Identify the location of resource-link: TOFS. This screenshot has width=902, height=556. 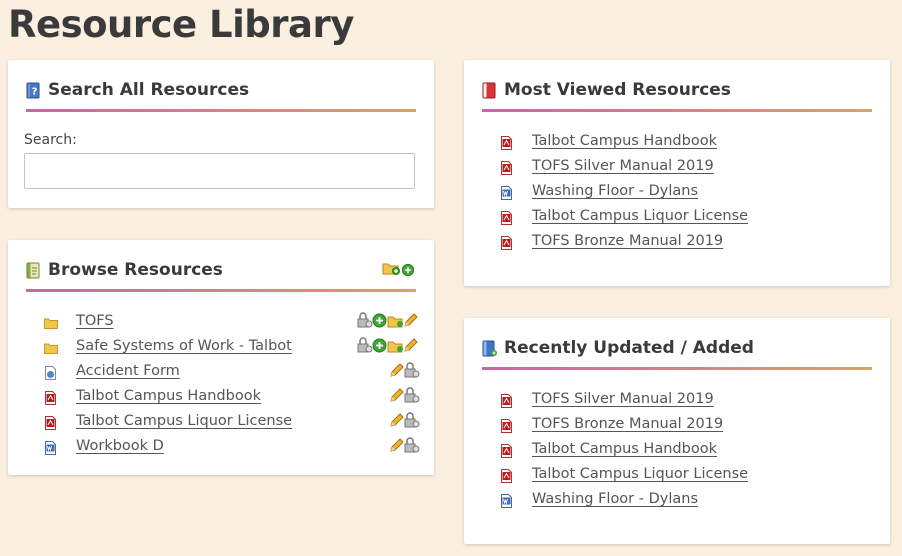
(95, 321).